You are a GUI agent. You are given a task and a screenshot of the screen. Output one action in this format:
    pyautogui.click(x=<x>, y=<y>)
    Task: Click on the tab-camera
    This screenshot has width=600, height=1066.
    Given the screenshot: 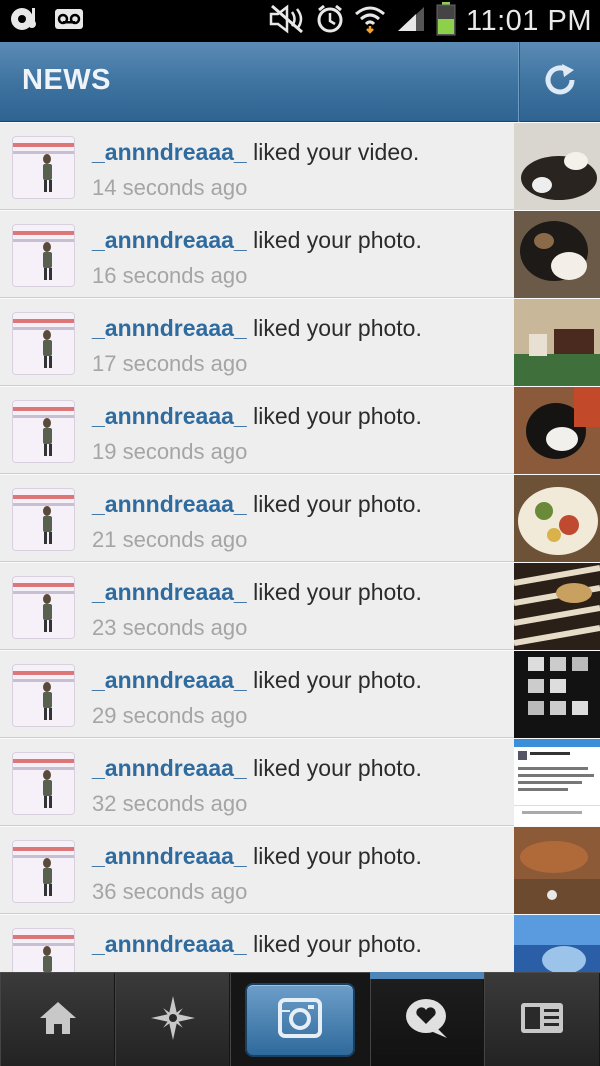 What is the action you would take?
    pyautogui.click(x=300, y=1019)
    